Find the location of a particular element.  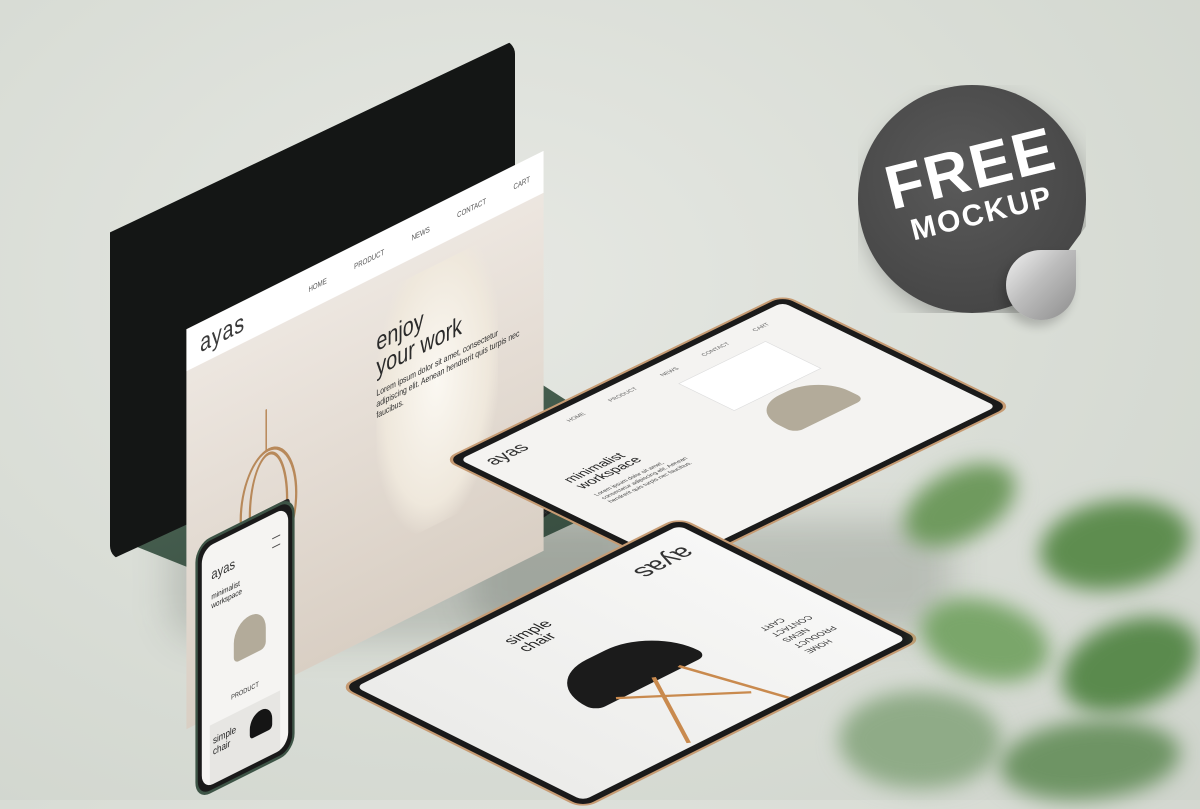

tablet-back-nav-home: HOME is located at coordinates (576, 417).